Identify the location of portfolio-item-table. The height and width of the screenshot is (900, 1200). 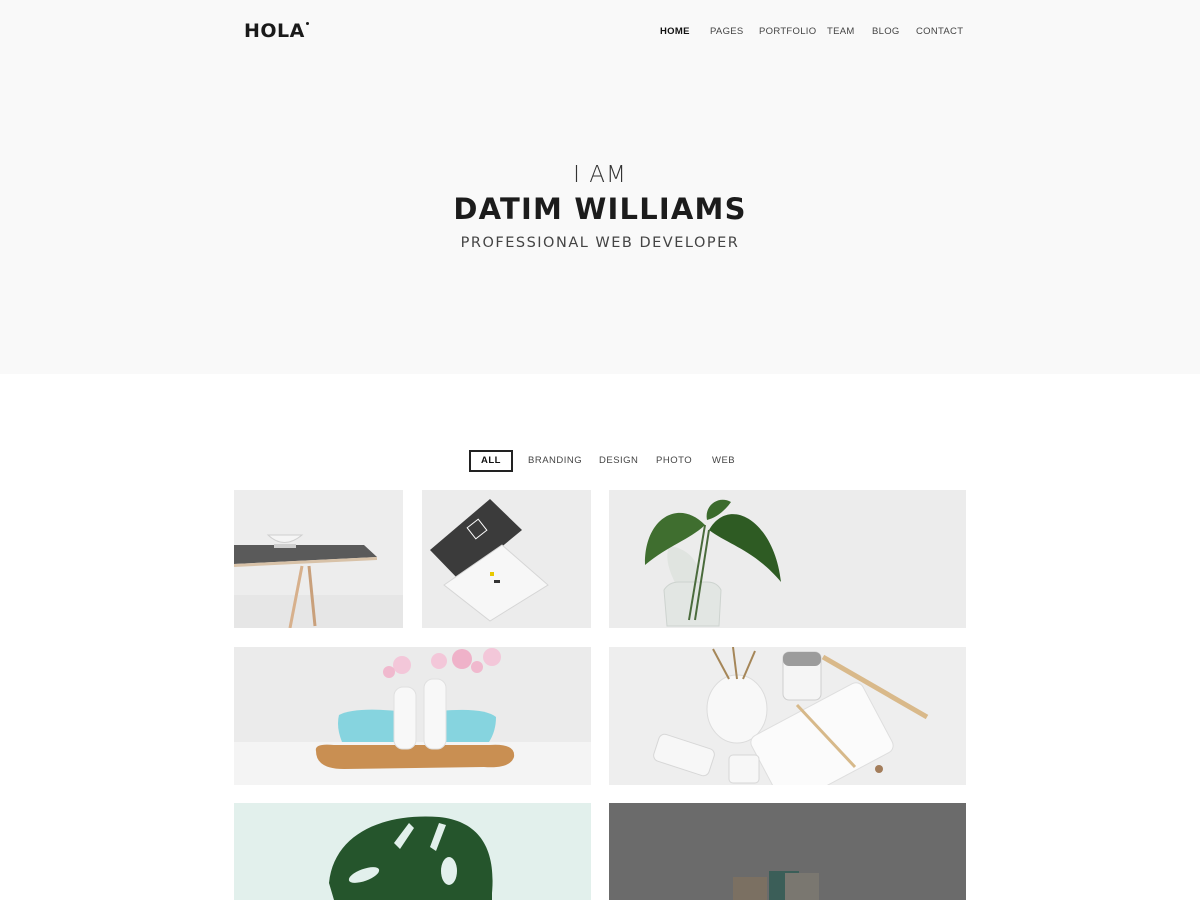
(318, 559).